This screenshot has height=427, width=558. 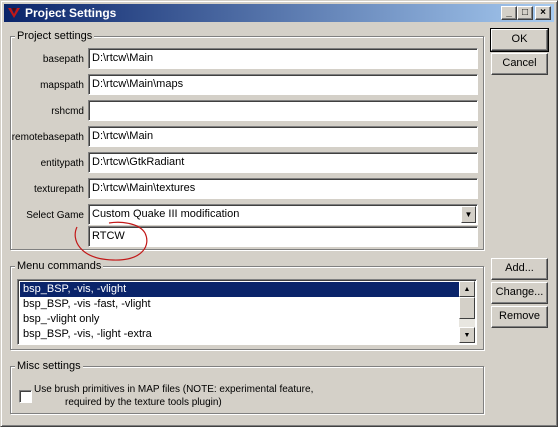 I want to click on entitypath-input: D:\rtcw\GtkRadiant, so click(x=283, y=162).